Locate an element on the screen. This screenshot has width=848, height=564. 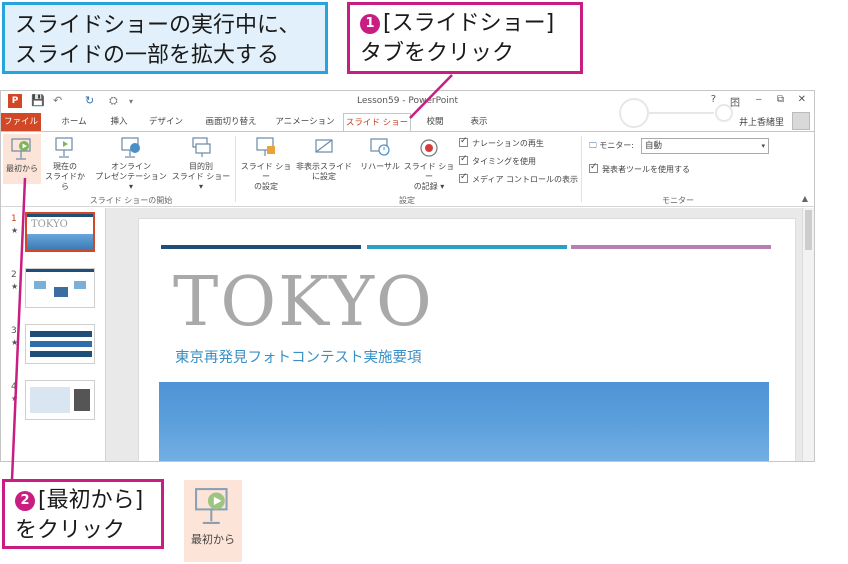
tab-transitions: 画面切り替え is located at coordinates (231, 122).